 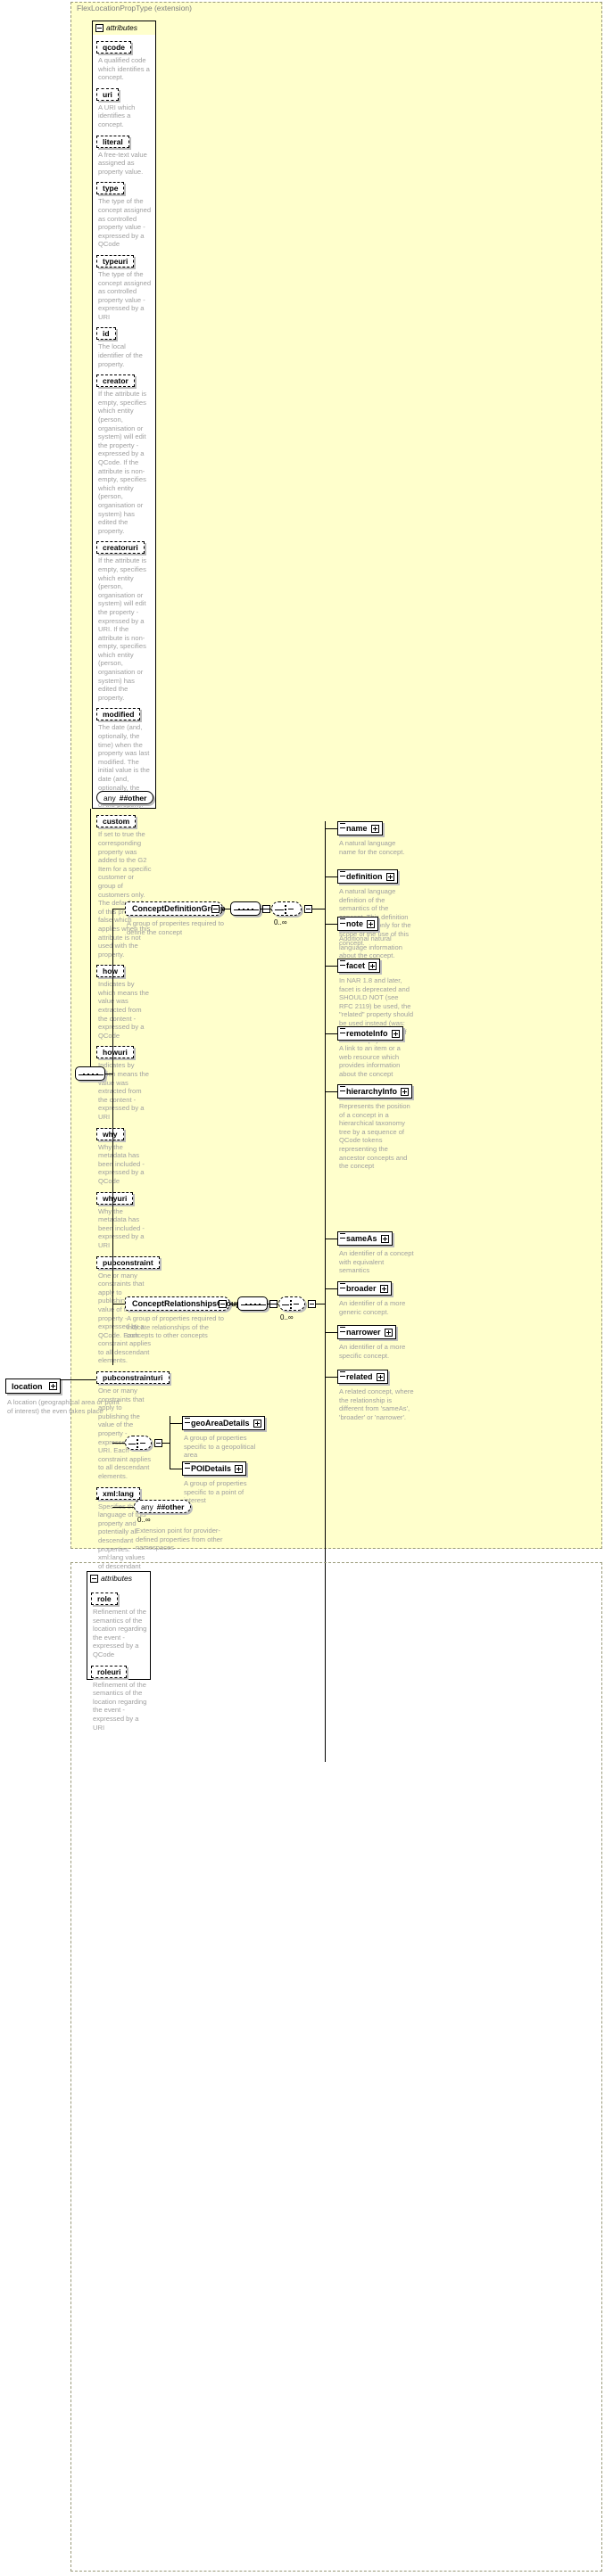 What do you see at coordinates (90, 1073) in the screenshot?
I see `sequence-compositor-main` at bounding box center [90, 1073].